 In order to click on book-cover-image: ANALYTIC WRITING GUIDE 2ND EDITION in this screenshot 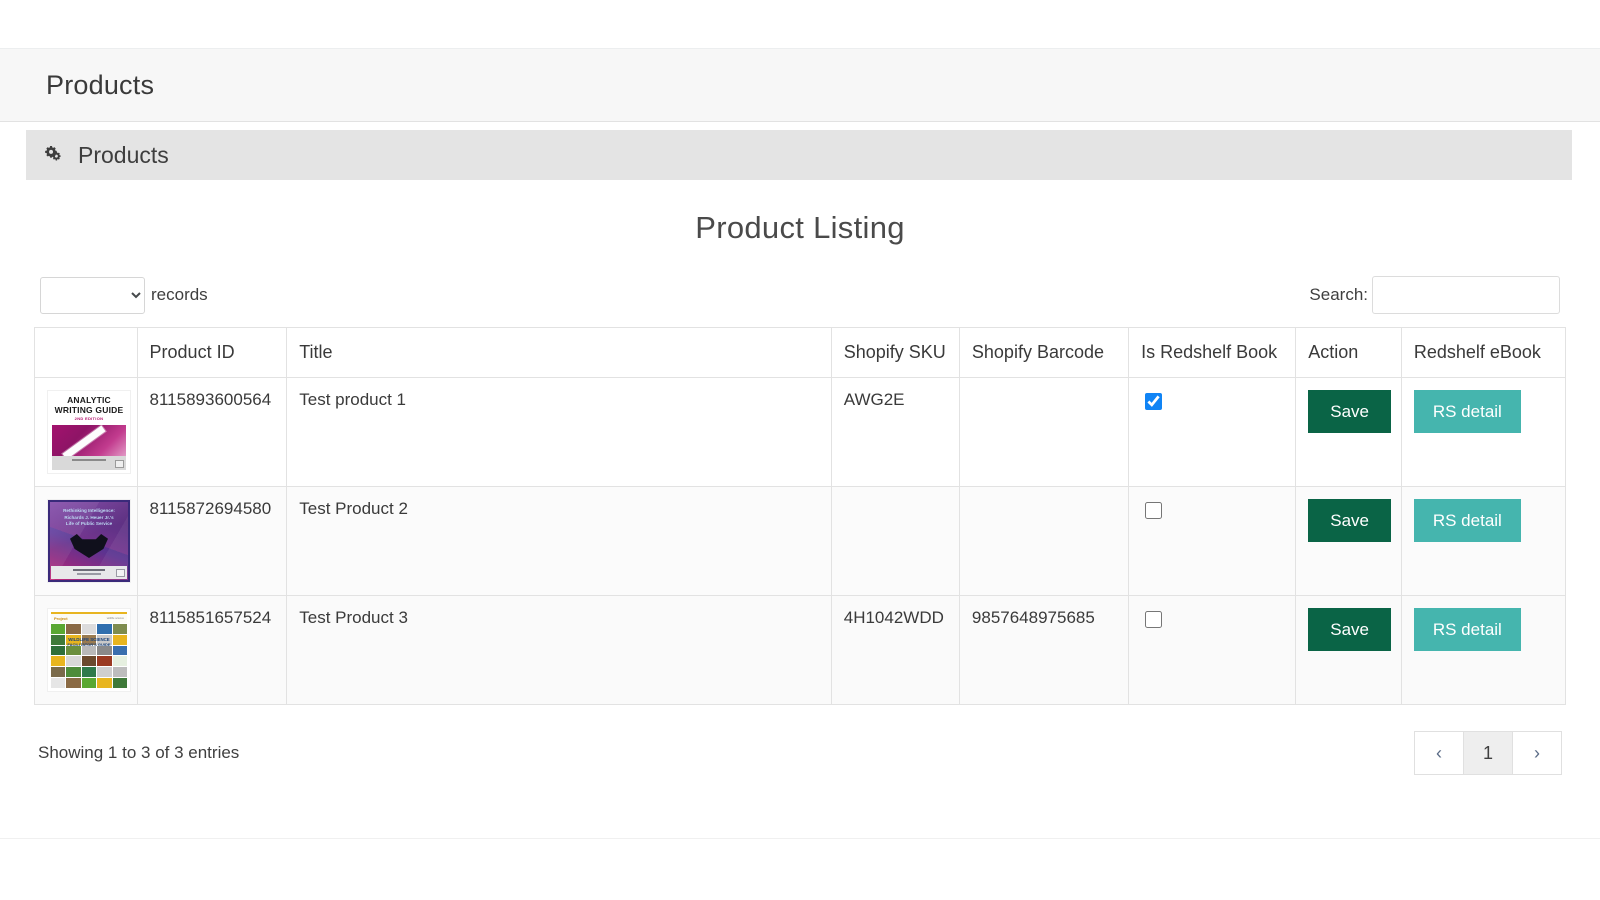, I will do `click(89, 432)`.